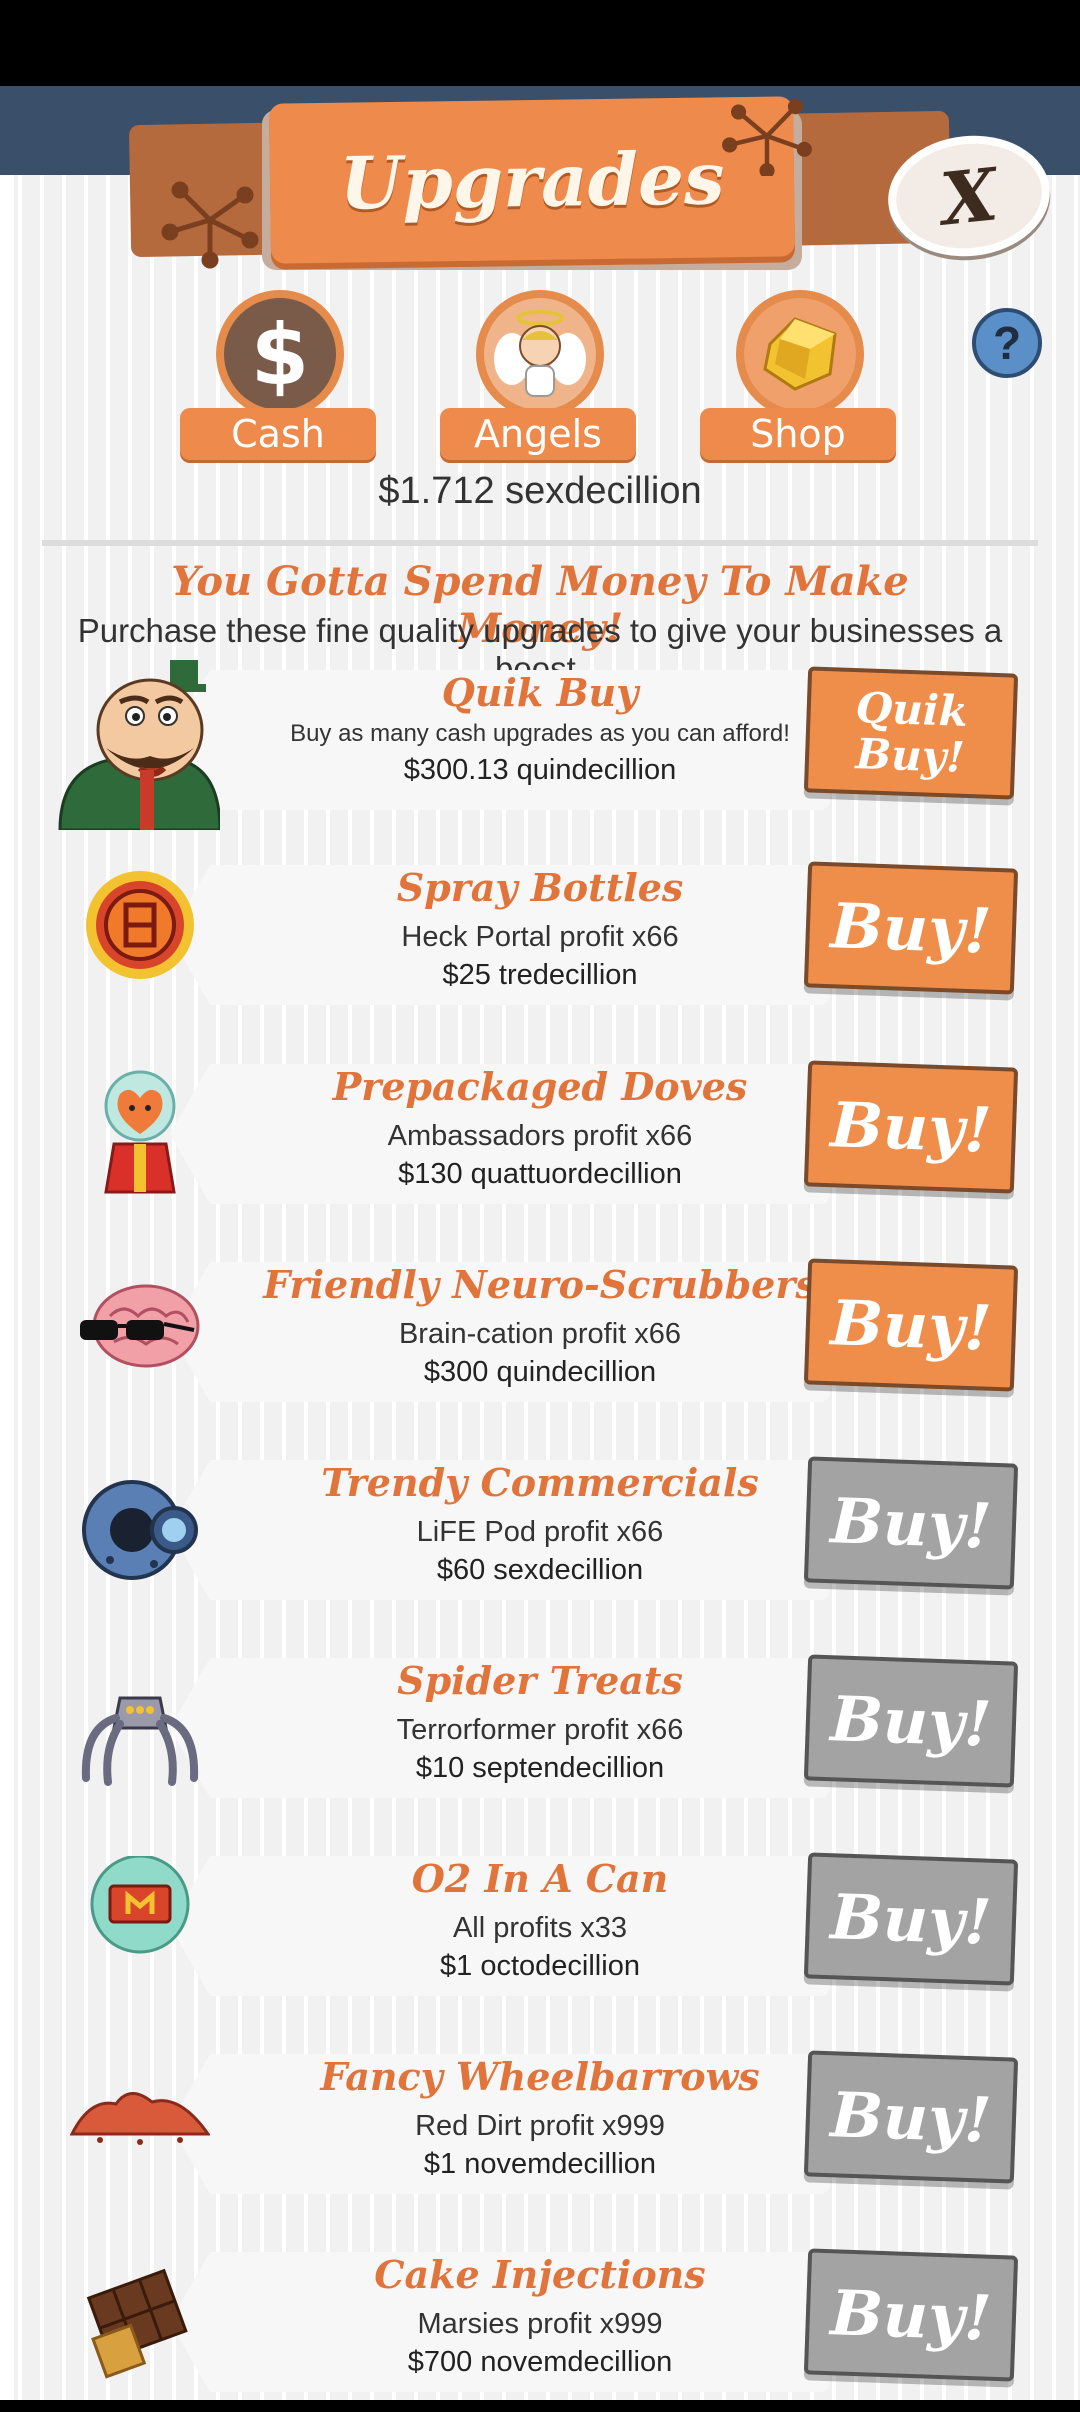 The image size is (1080, 2412). What do you see at coordinates (540, 2164) in the screenshot?
I see `upgrade-price: $1 novemdecillion` at bounding box center [540, 2164].